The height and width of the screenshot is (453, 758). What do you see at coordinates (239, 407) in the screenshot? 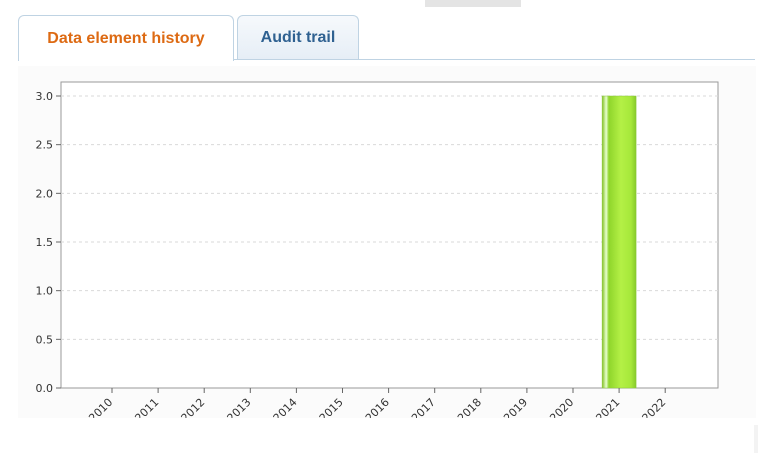
I see `x-tick-label: 2013` at bounding box center [239, 407].